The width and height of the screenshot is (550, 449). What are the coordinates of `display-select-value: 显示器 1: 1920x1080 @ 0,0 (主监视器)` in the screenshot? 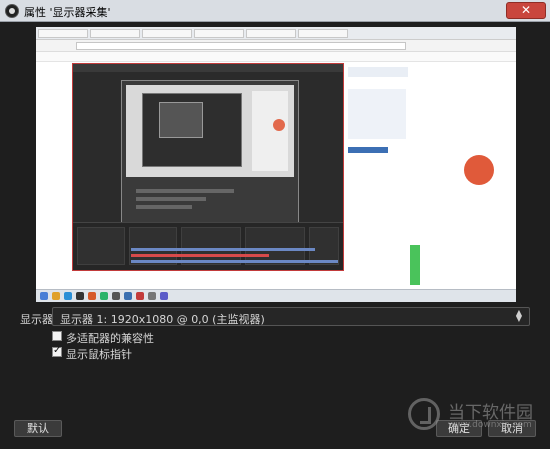 It's located at (162, 319).